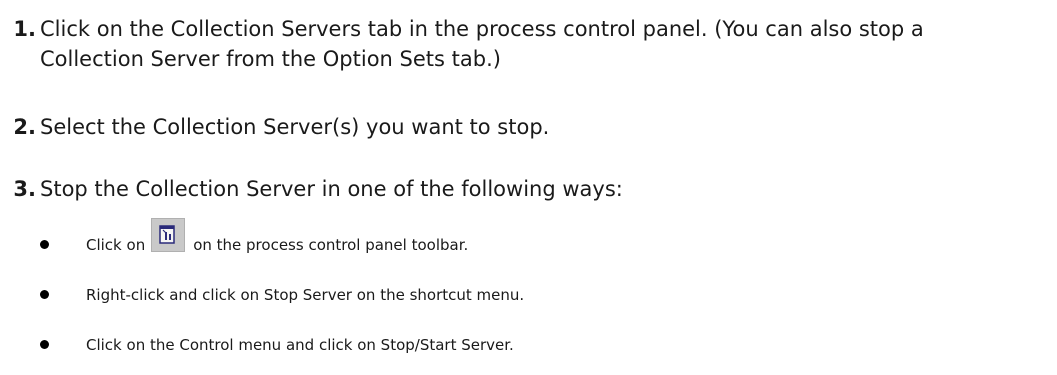  I want to click on bullet-text-after-icon: on the process control panel toolbar., so click(331, 245).